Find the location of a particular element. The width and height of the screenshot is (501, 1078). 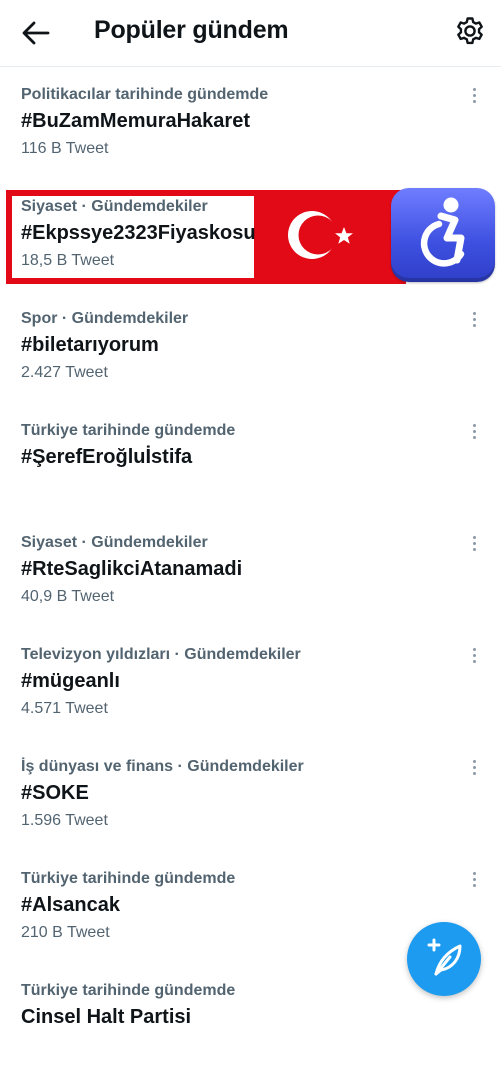

trend-name: #Alsancak is located at coordinates (70, 905).